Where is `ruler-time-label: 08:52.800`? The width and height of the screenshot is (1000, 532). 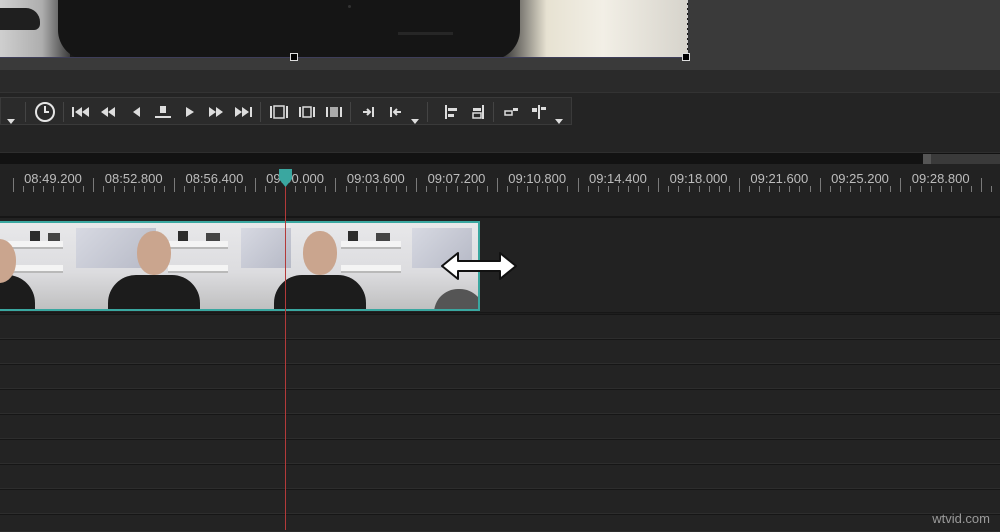
ruler-time-label: 08:52.800 is located at coordinates (133, 178).